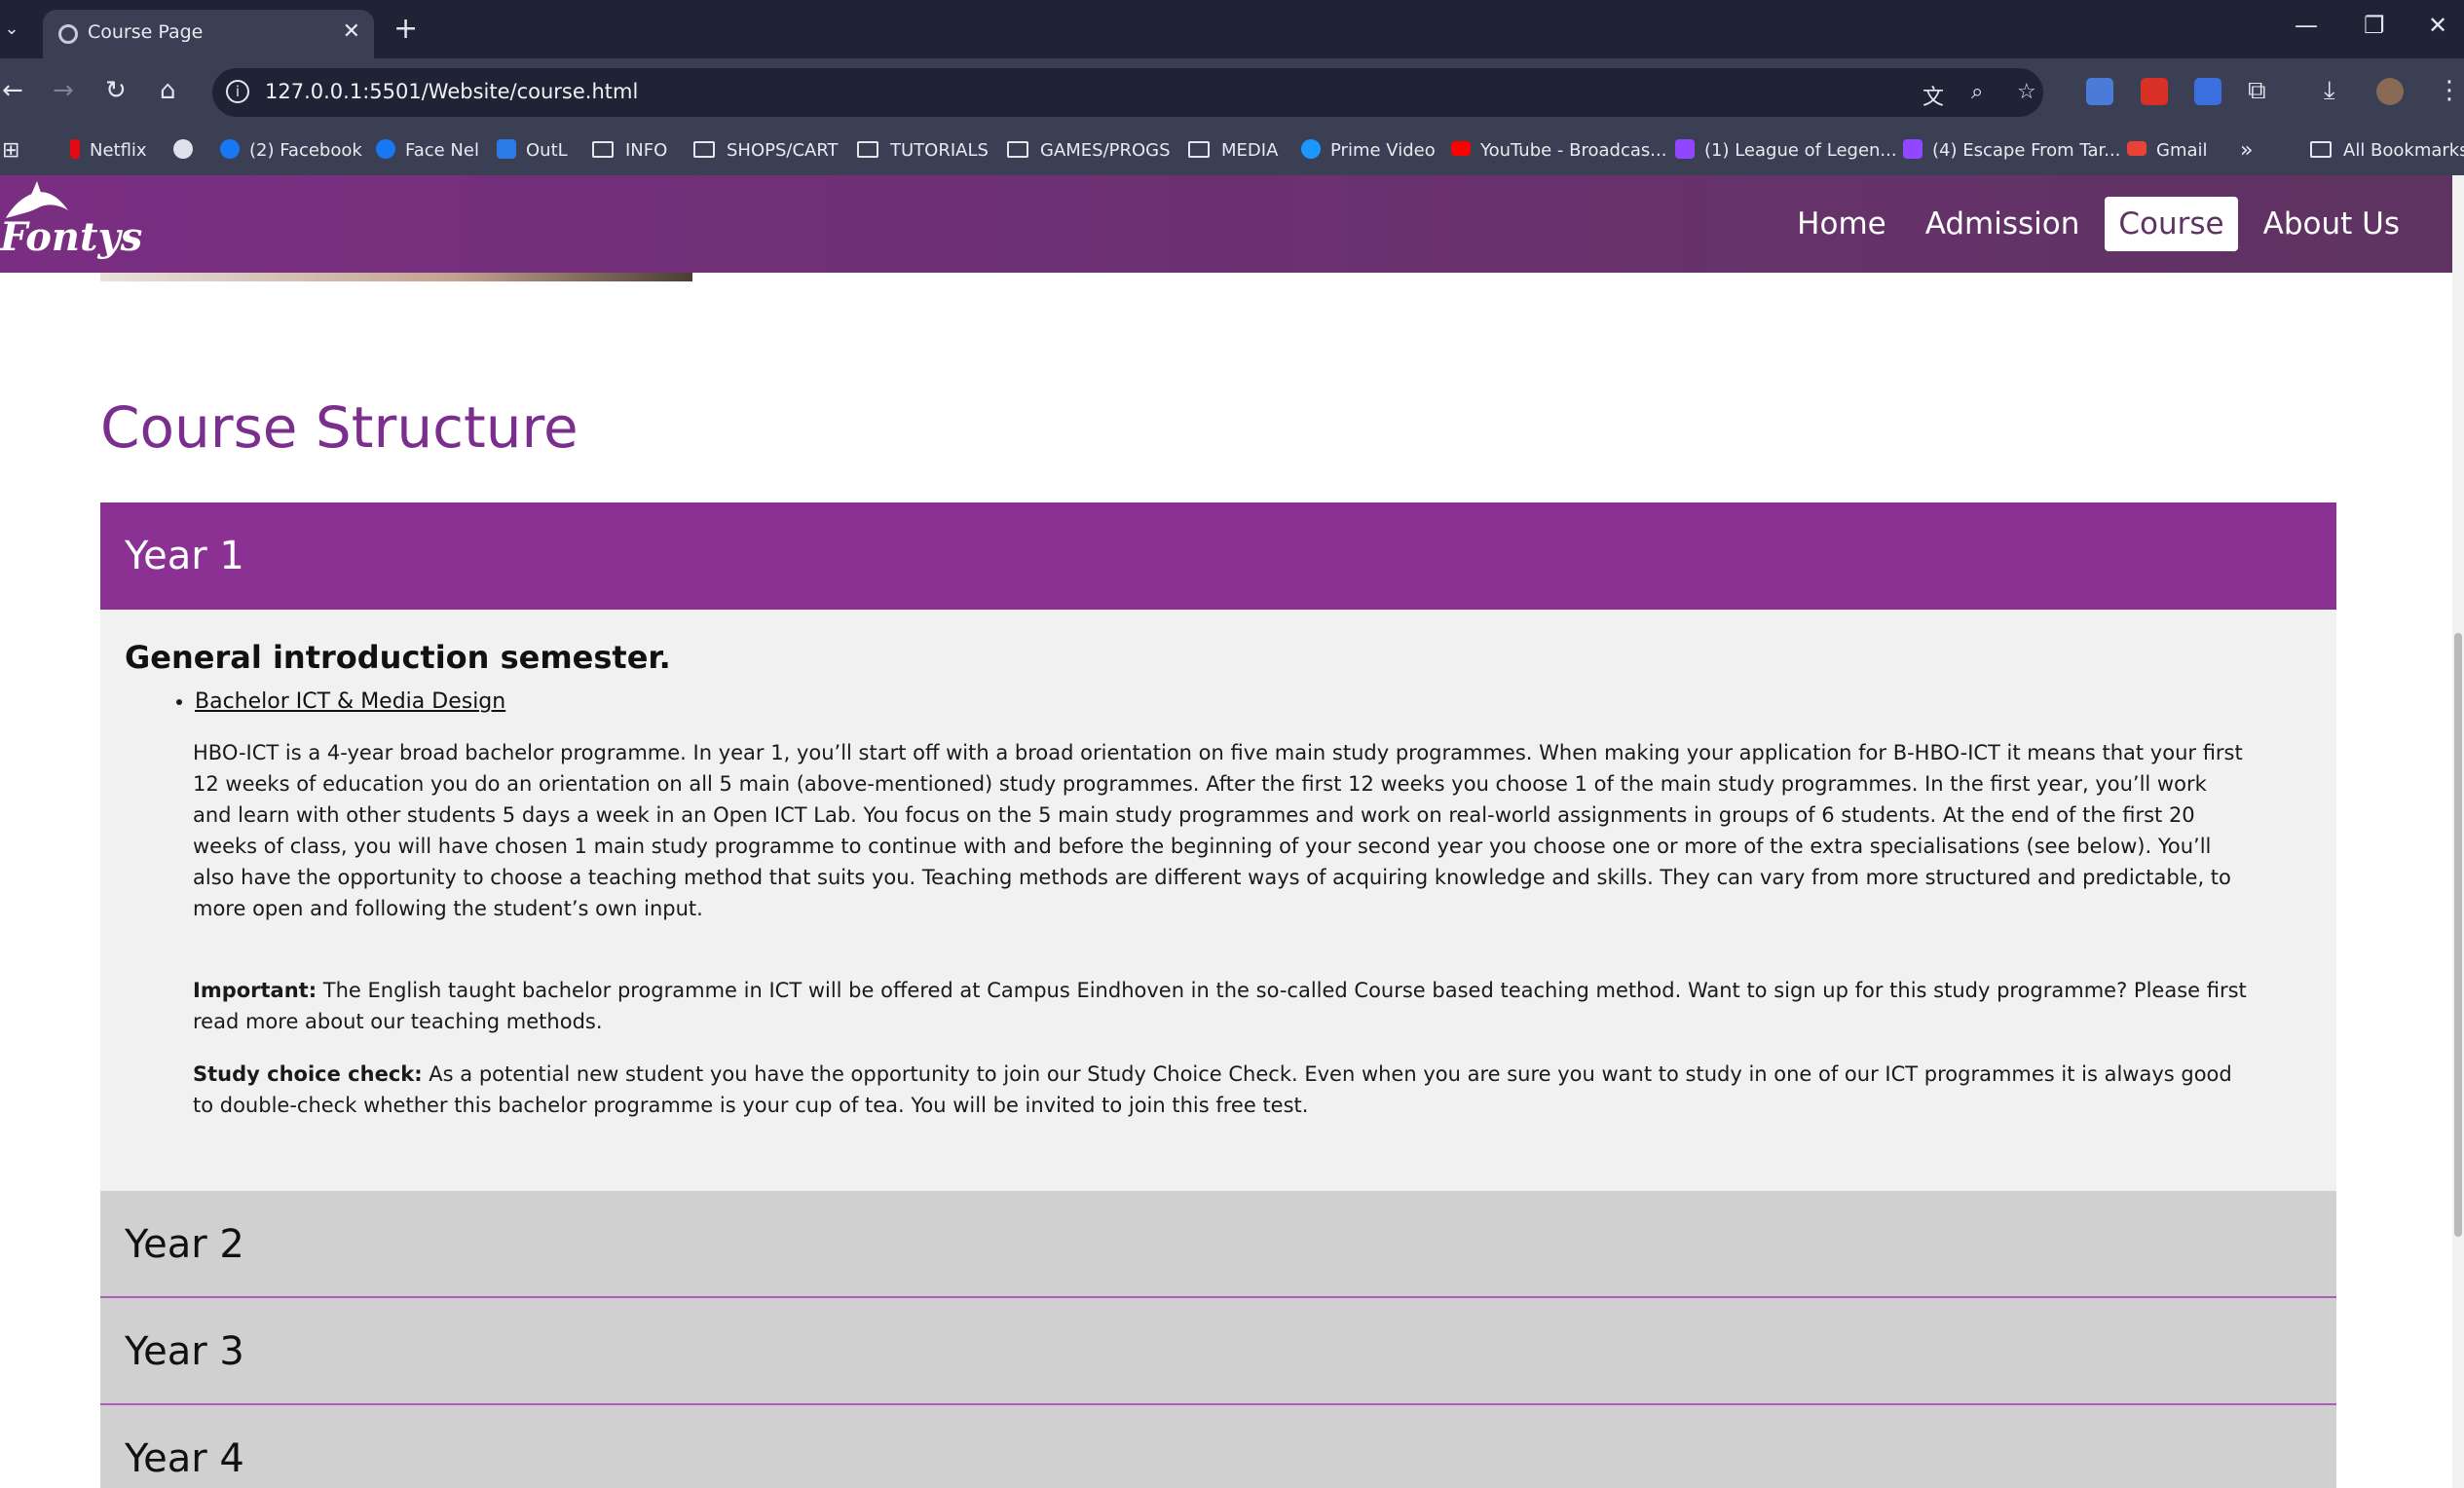 The image size is (2464, 1488). What do you see at coordinates (1461, 148) in the screenshot?
I see `youtube-icon` at bounding box center [1461, 148].